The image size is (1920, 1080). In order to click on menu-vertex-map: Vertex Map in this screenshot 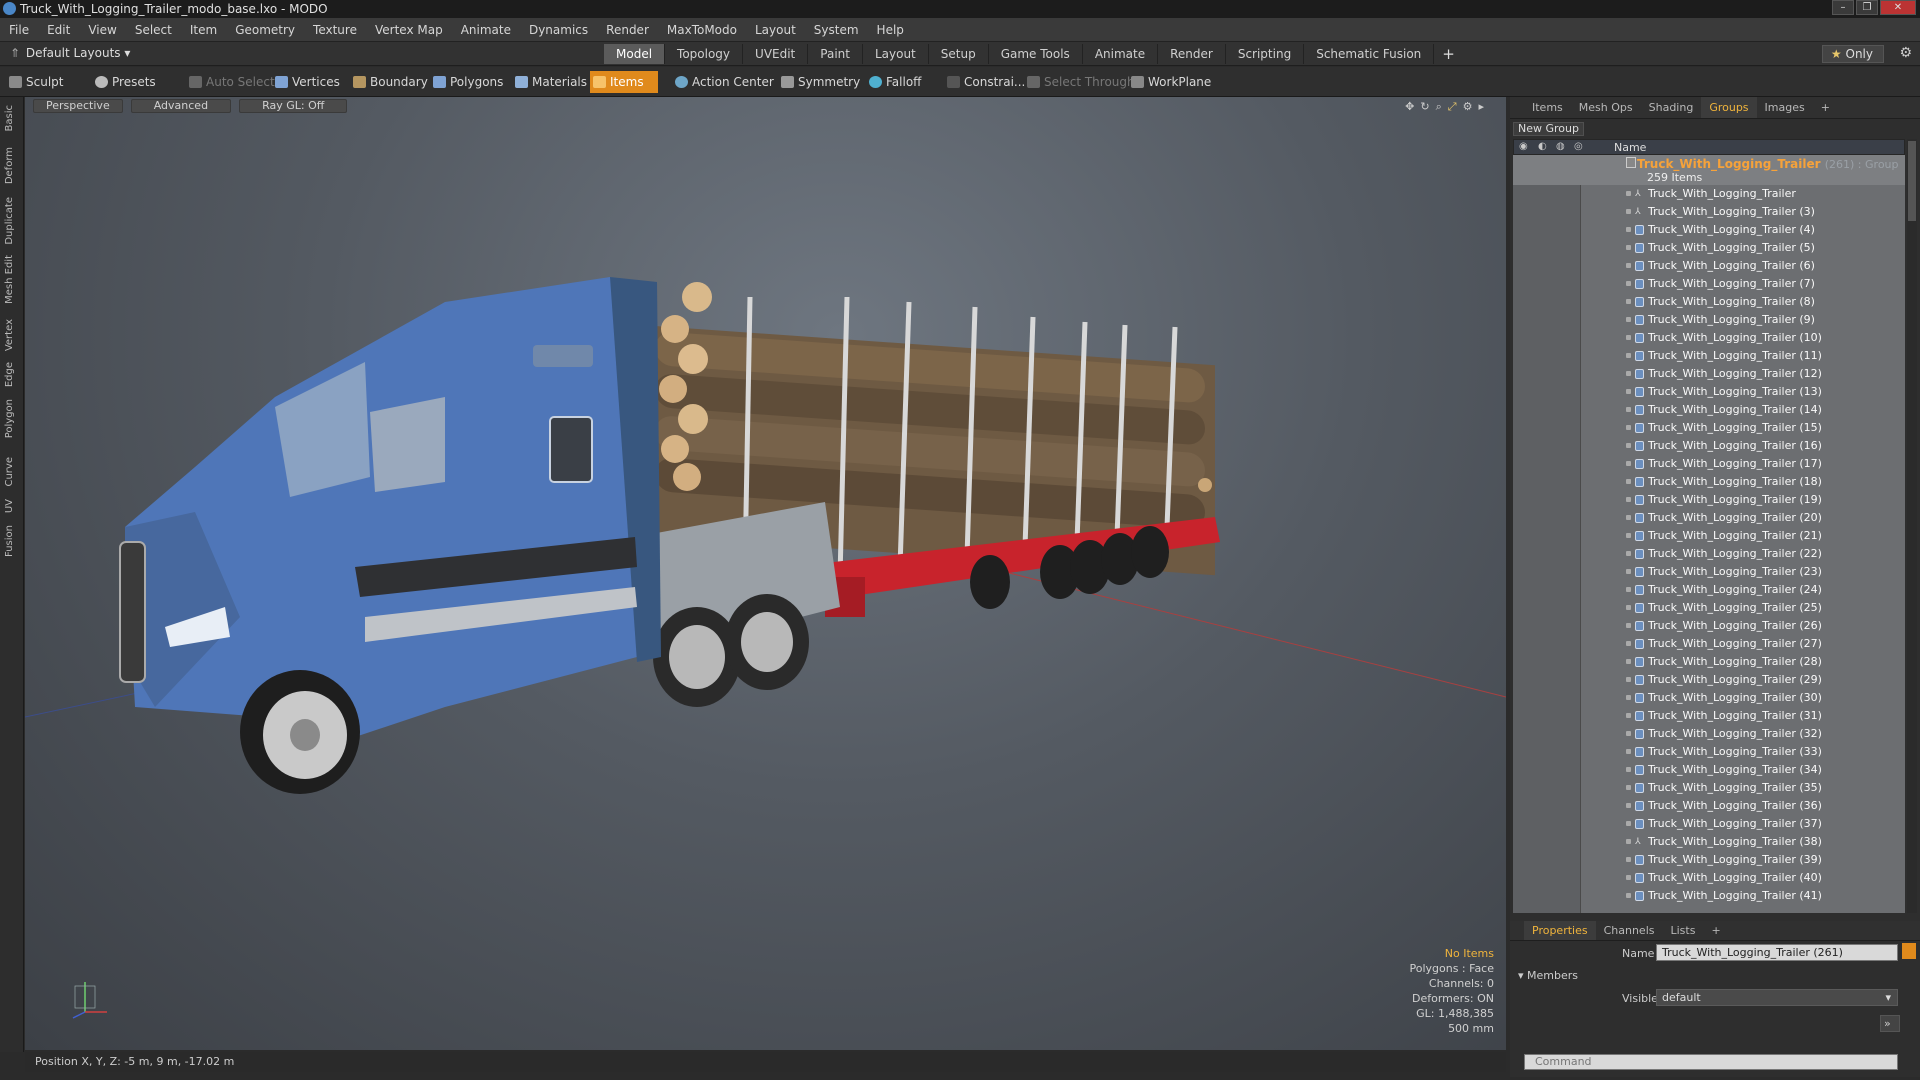, I will do `click(409, 30)`.